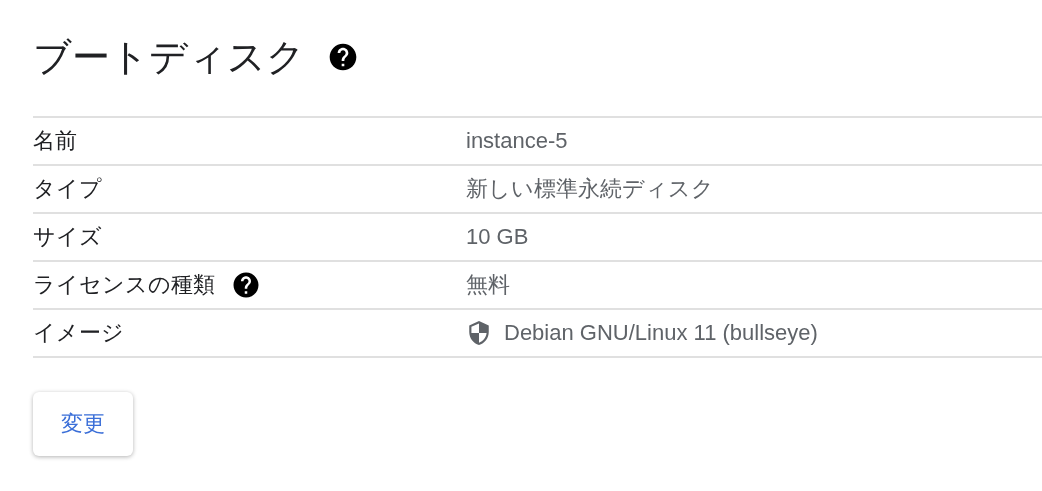 Image resolution: width=1042 pixels, height=491 pixels. Describe the element at coordinates (479, 333) in the screenshot. I see `shield-icon` at that location.